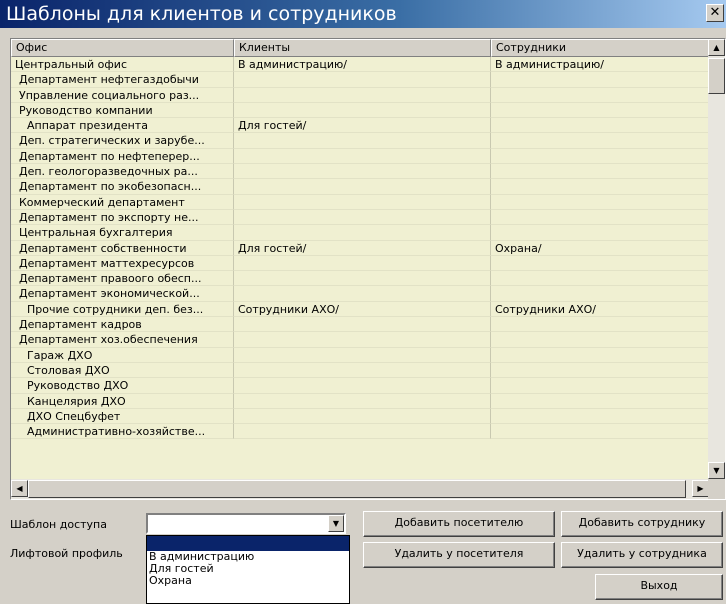 Image resolution: width=726 pixels, height=604 pixels. I want to click on column-header-office: Офис, so click(122, 48).